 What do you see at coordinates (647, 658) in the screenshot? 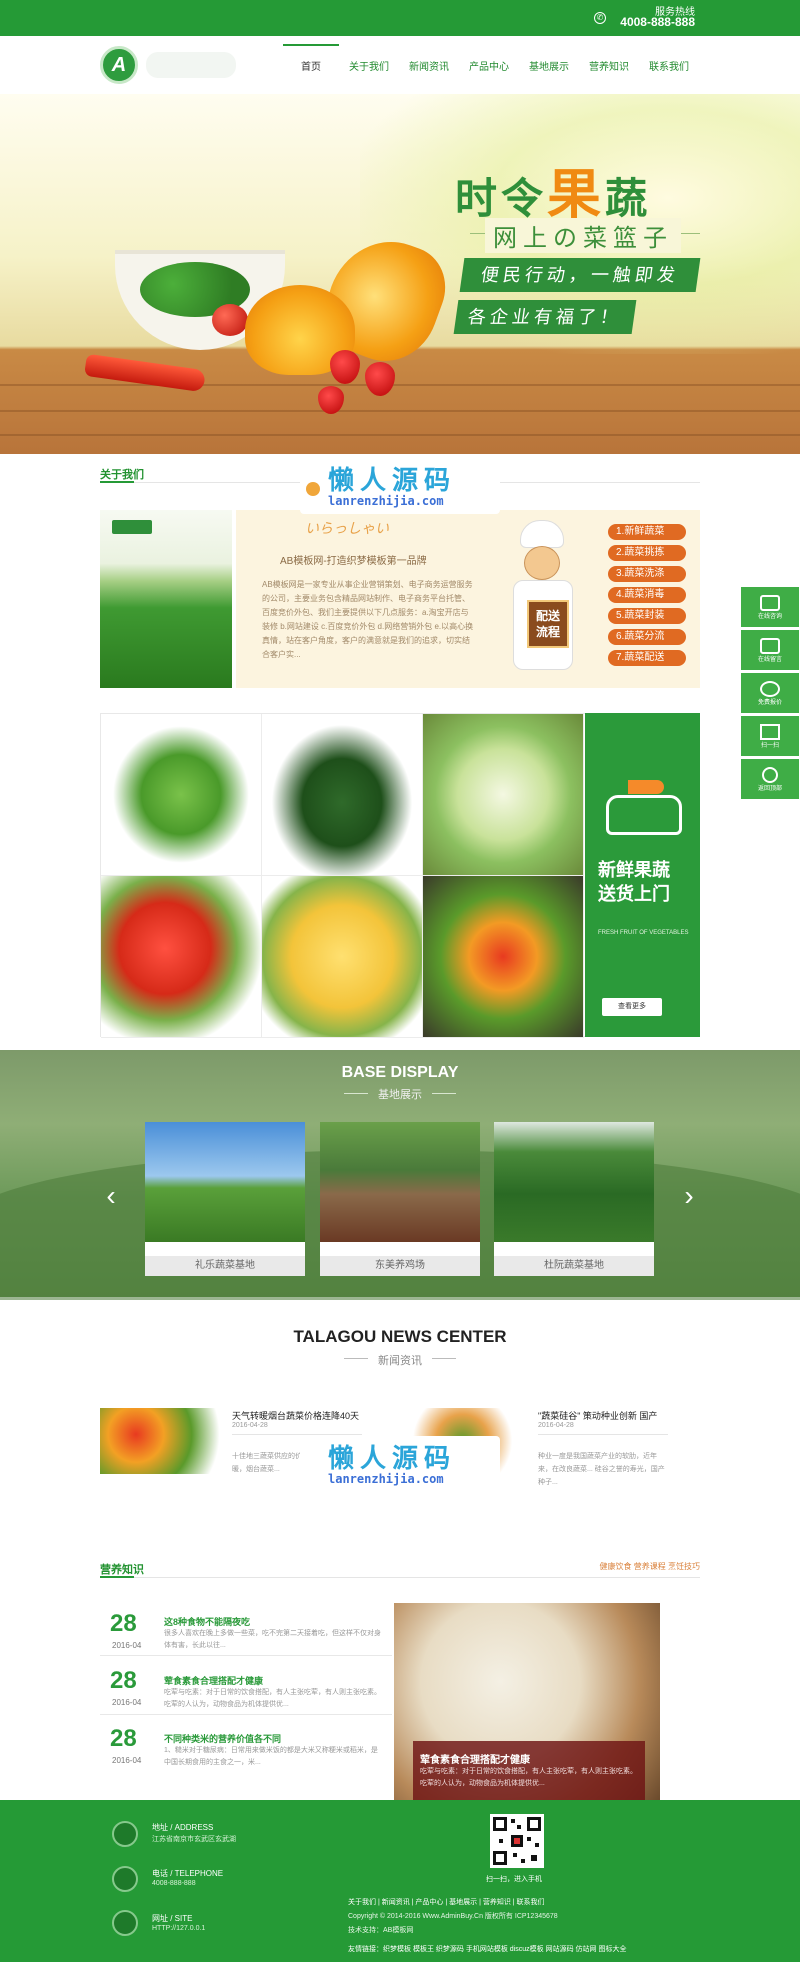
I see `process-step: 7.蔬菜配送` at bounding box center [647, 658].